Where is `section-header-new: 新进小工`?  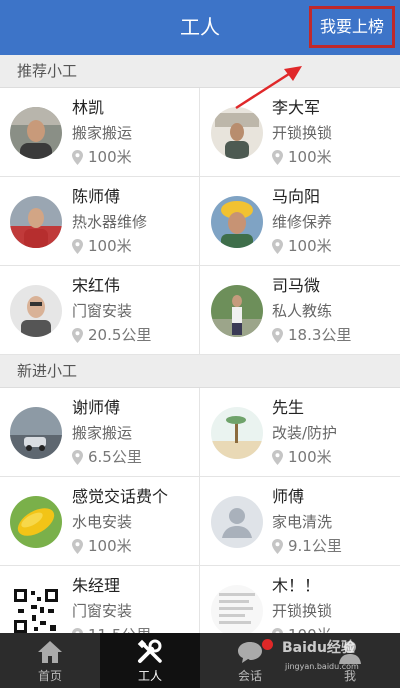
section-header-new: 新进小工 is located at coordinates (200, 371).